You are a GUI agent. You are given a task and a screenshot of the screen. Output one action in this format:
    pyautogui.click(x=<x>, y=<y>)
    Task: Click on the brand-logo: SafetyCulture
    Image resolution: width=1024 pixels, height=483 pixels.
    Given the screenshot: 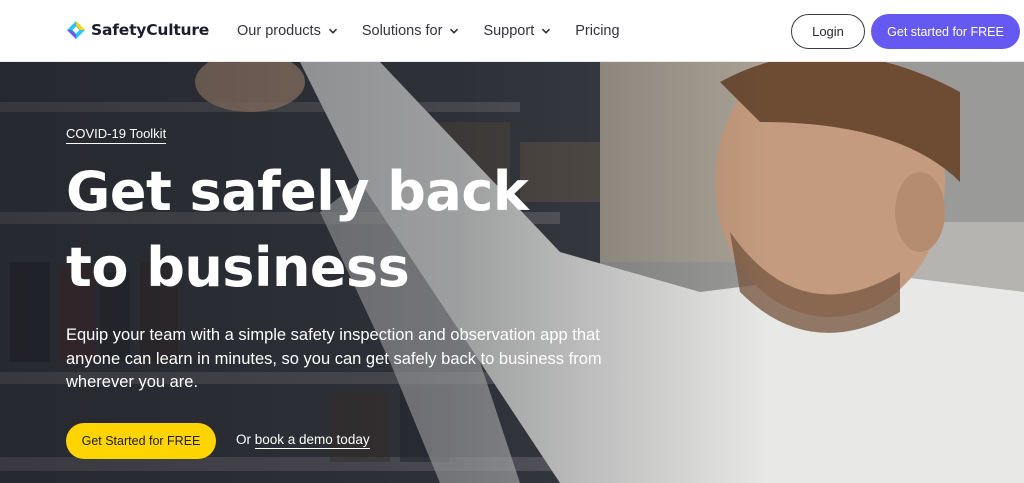 What is the action you would take?
    pyautogui.click(x=137, y=30)
    